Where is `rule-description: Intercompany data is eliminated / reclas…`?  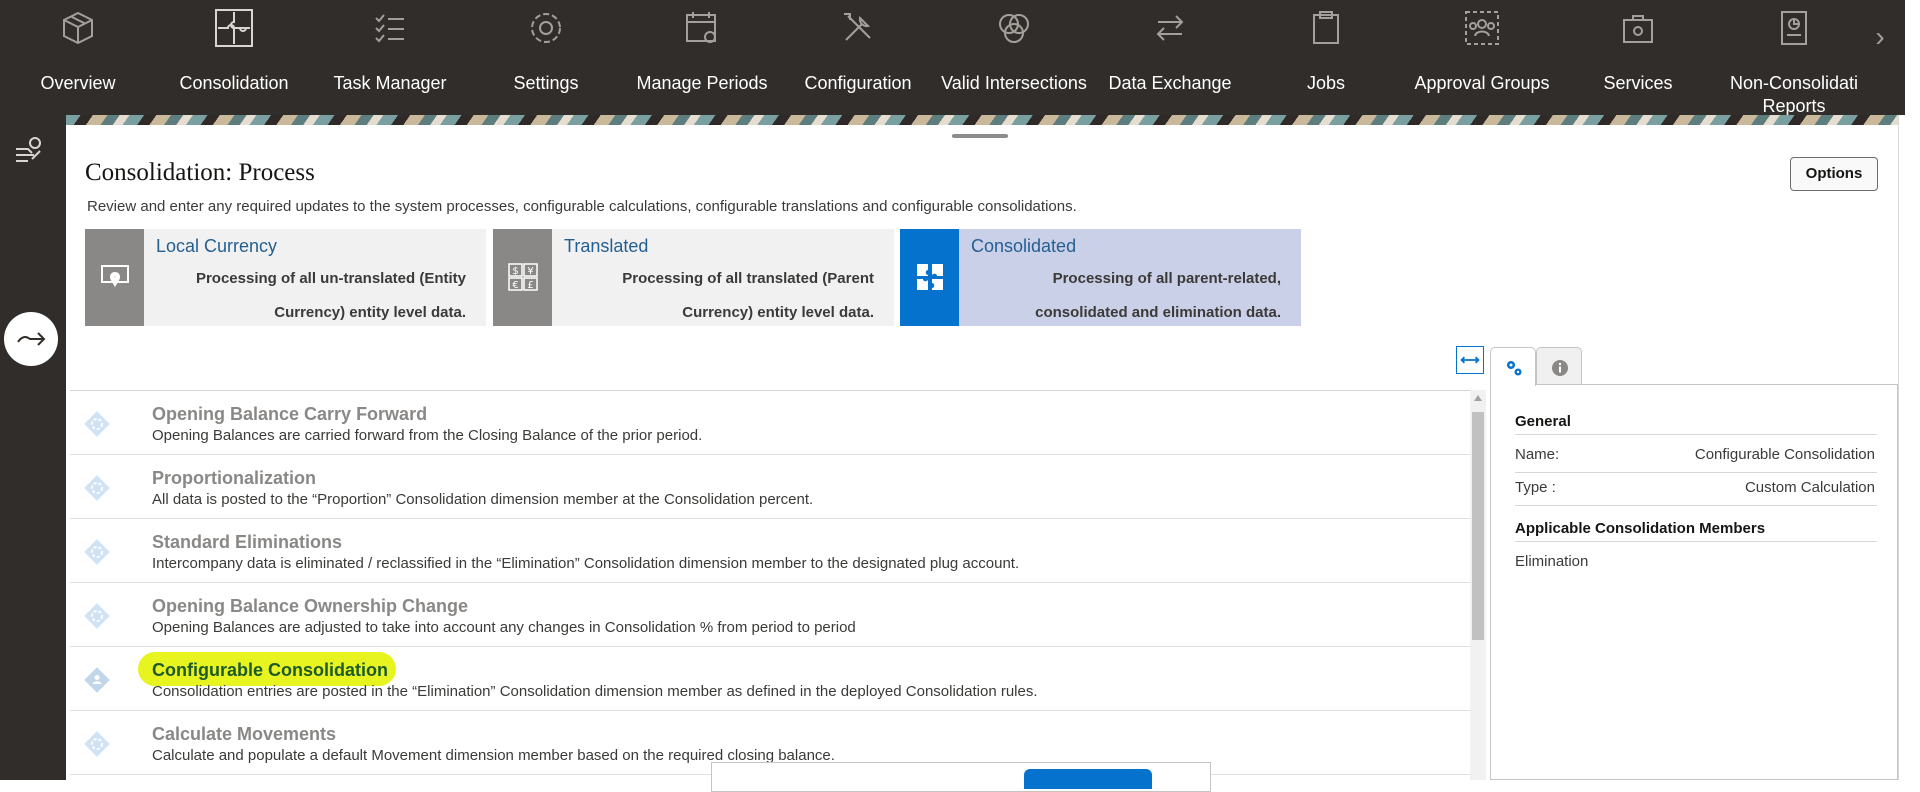
rule-description: Intercompany data is eliminated / reclas… is located at coordinates (586, 563).